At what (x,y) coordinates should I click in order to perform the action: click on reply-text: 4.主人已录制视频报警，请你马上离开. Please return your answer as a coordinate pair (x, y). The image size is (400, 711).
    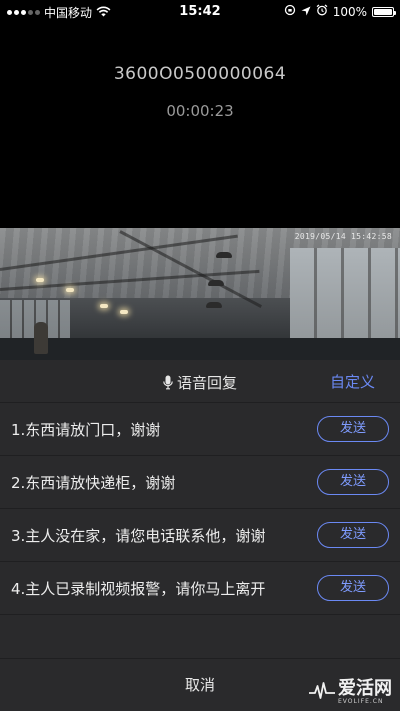
    Looking at the image, I should click on (138, 589).